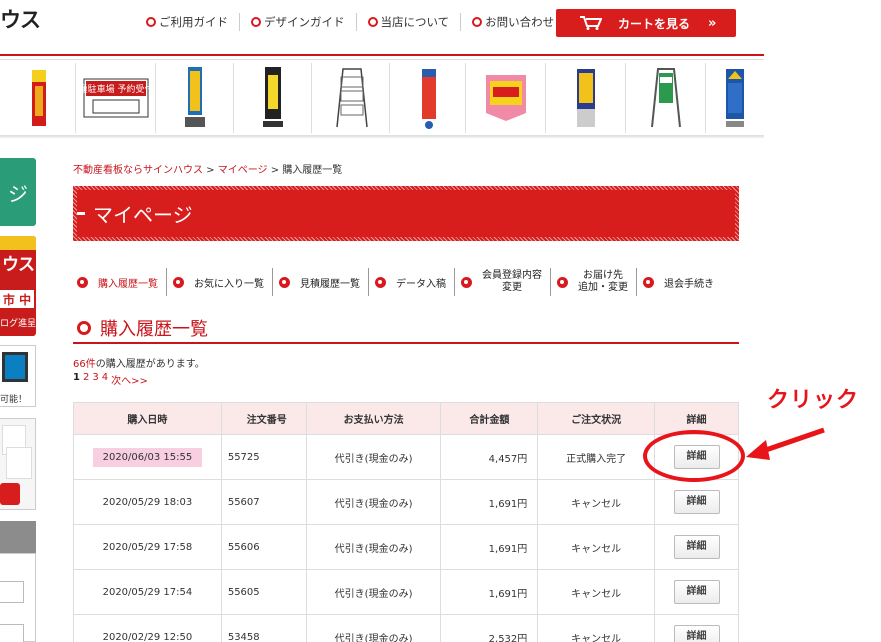 The image size is (881, 642). What do you see at coordinates (382, 136) in the screenshot?
I see `strip-bottom-rule` at bounding box center [382, 136].